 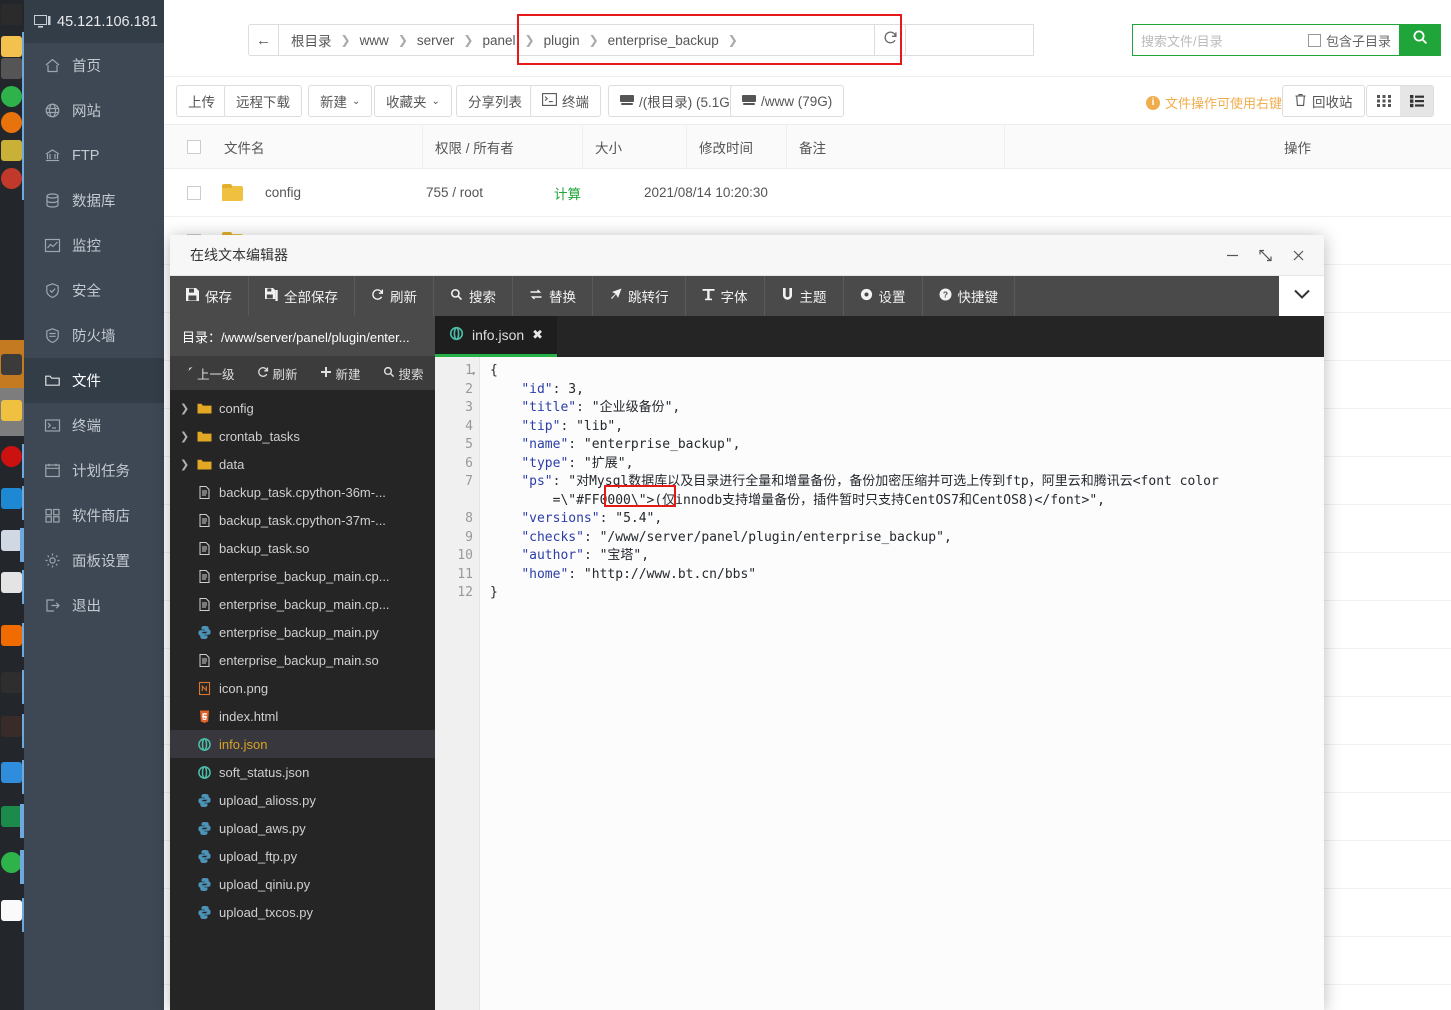 What do you see at coordinates (1420, 40) in the screenshot?
I see `search-button` at bounding box center [1420, 40].